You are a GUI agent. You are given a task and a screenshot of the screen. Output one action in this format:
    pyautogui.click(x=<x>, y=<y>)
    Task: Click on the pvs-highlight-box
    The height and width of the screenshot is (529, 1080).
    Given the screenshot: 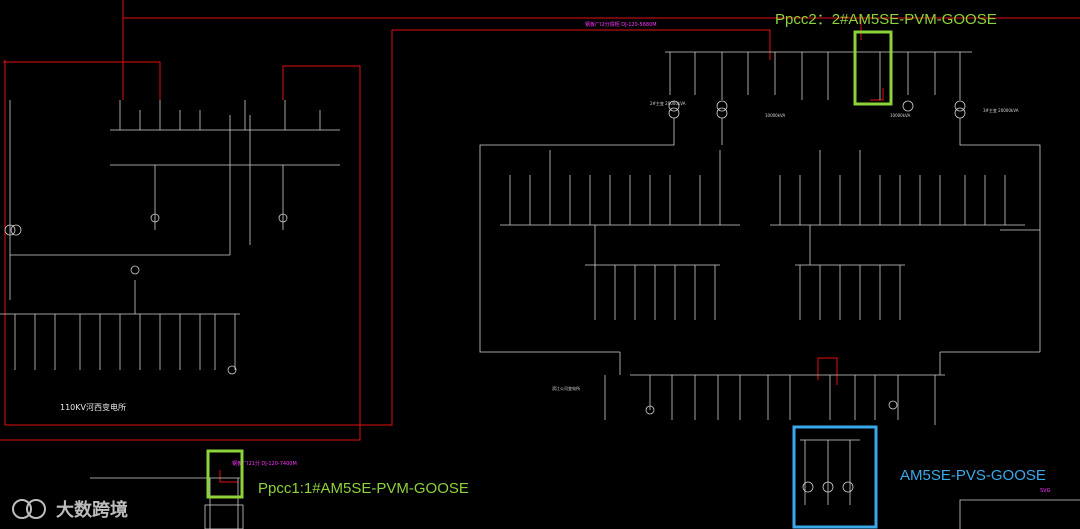 What is the action you would take?
    pyautogui.click(x=835, y=477)
    